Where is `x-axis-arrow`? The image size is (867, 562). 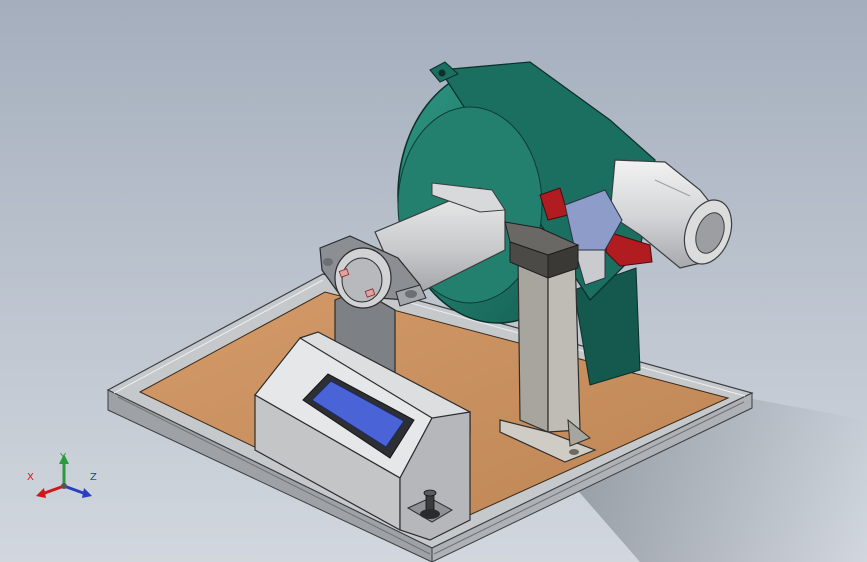
x-axis-arrow is located at coordinates (41, 493).